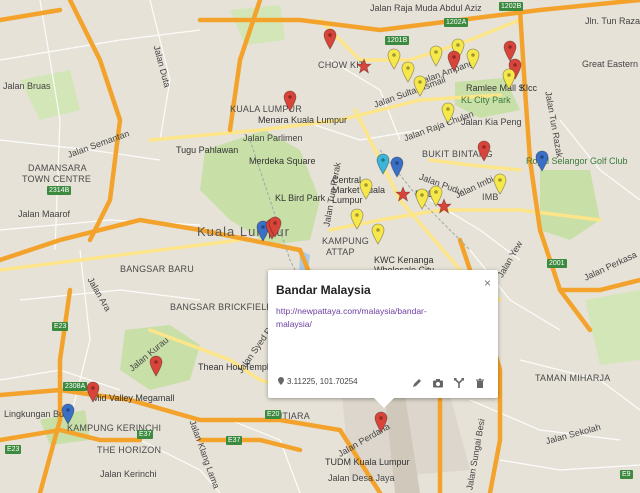 This screenshot has width=640, height=493. What do you see at coordinates (417, 382) in the screenshot?
I see `edit-pencil-icon` at bounding box center [417, 382].